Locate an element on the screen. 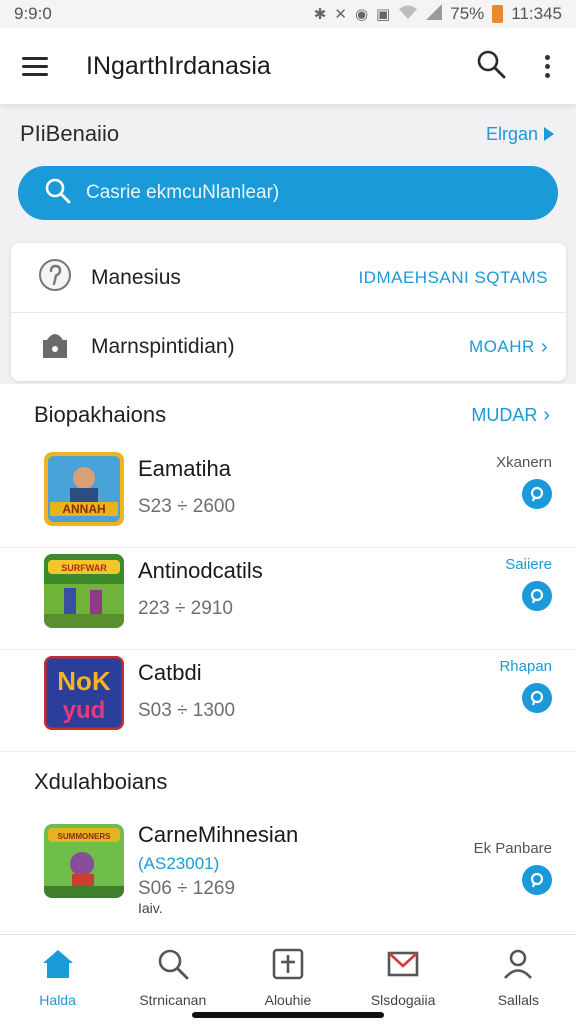  app-side-label: Rhapan is located at coordinates (525, 666).